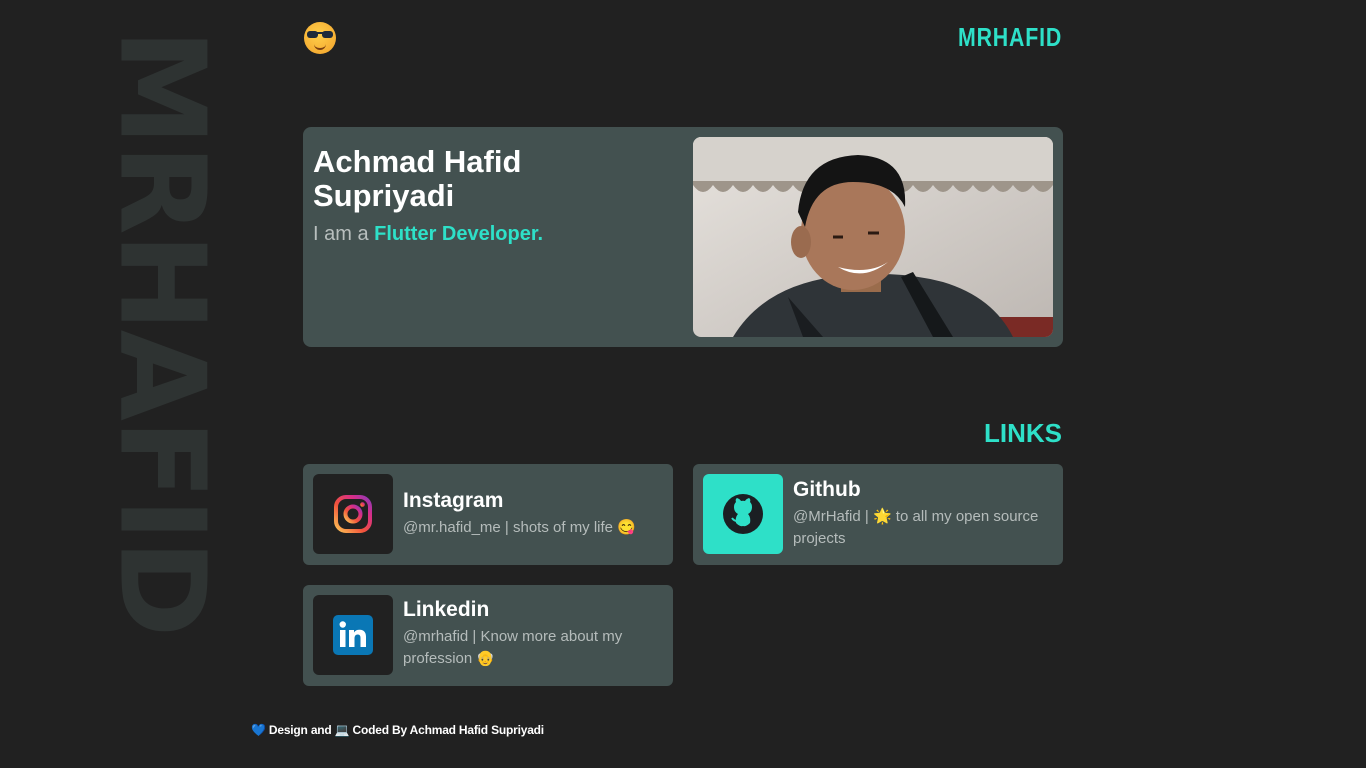  Describe the element at coordinates (446, 609) in the screenshot. I see `linkedin-title: Linkedin` at that location.